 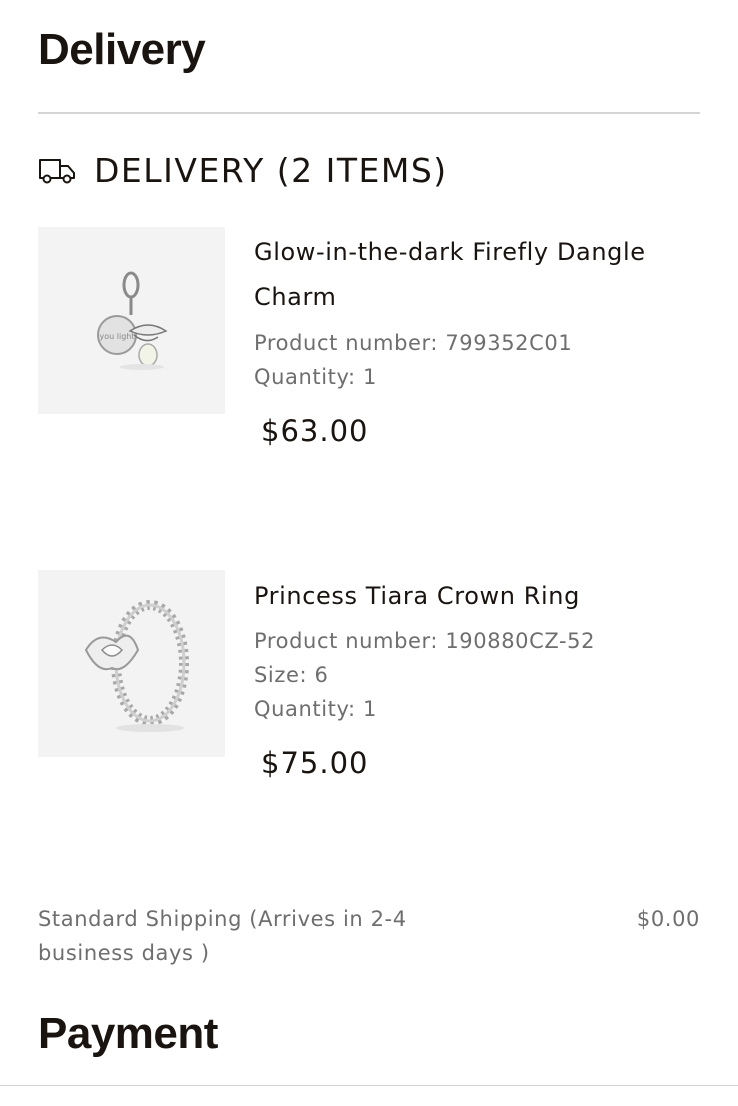 I want to click on svg-text: you light, so click(x=117, y=336).